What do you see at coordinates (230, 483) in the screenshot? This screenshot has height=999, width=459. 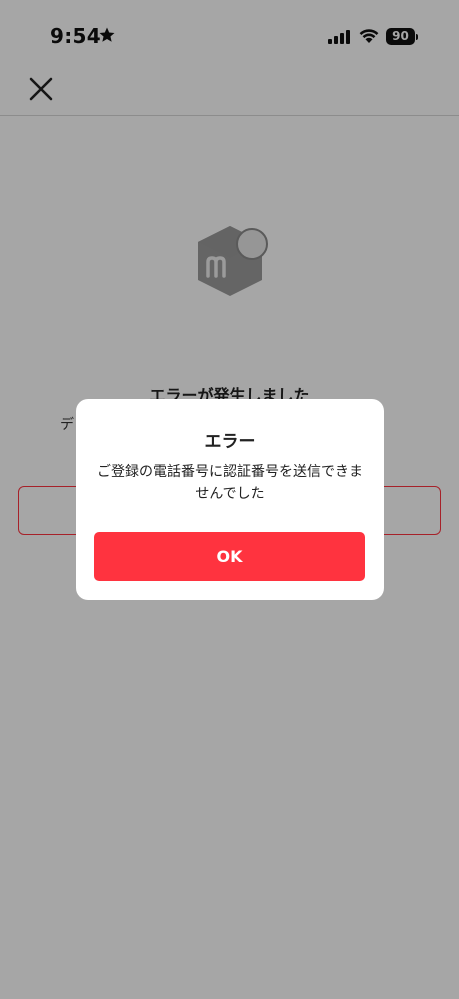 I see `dialog-message: ご登録の電話番号に認証番号を送信できませんでした` at bounding box center [230, 483].